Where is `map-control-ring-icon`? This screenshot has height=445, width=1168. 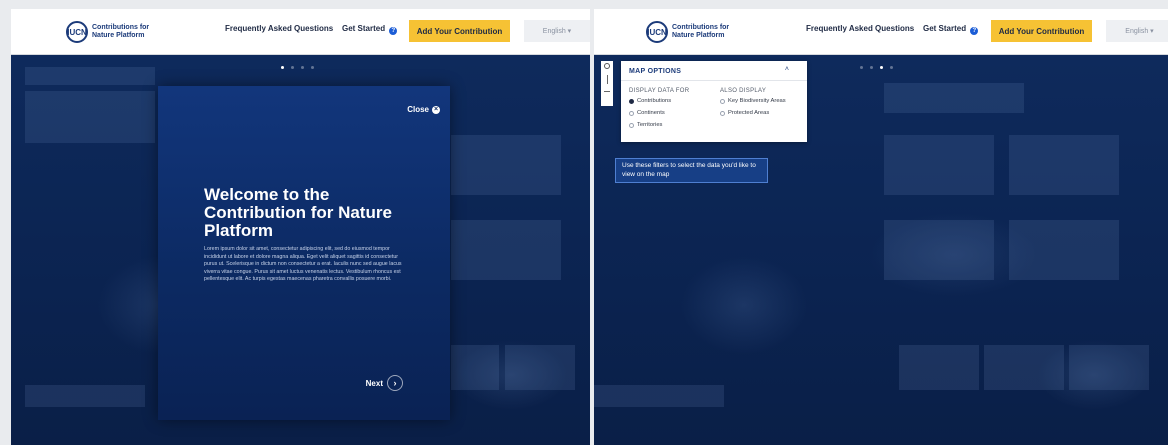 map-control-ring-icon is located at coordinates (607, 66).